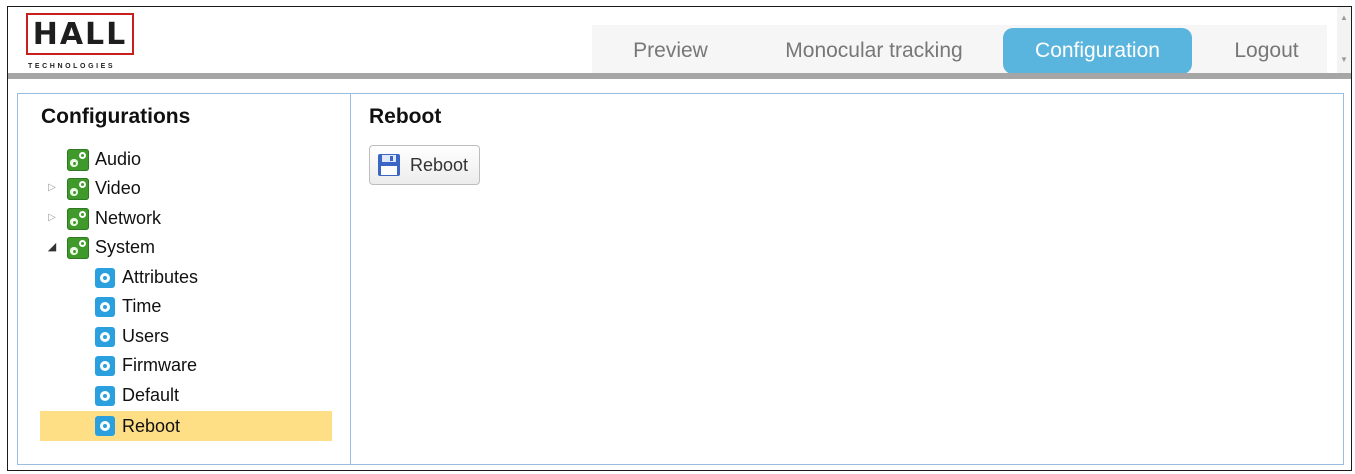 The height and width of the screenshot is (474, 1355). Describe the element at coordinates (1344, 41) in the screenshot. I see `page-scrollbar: ▲ ▼` at that location.